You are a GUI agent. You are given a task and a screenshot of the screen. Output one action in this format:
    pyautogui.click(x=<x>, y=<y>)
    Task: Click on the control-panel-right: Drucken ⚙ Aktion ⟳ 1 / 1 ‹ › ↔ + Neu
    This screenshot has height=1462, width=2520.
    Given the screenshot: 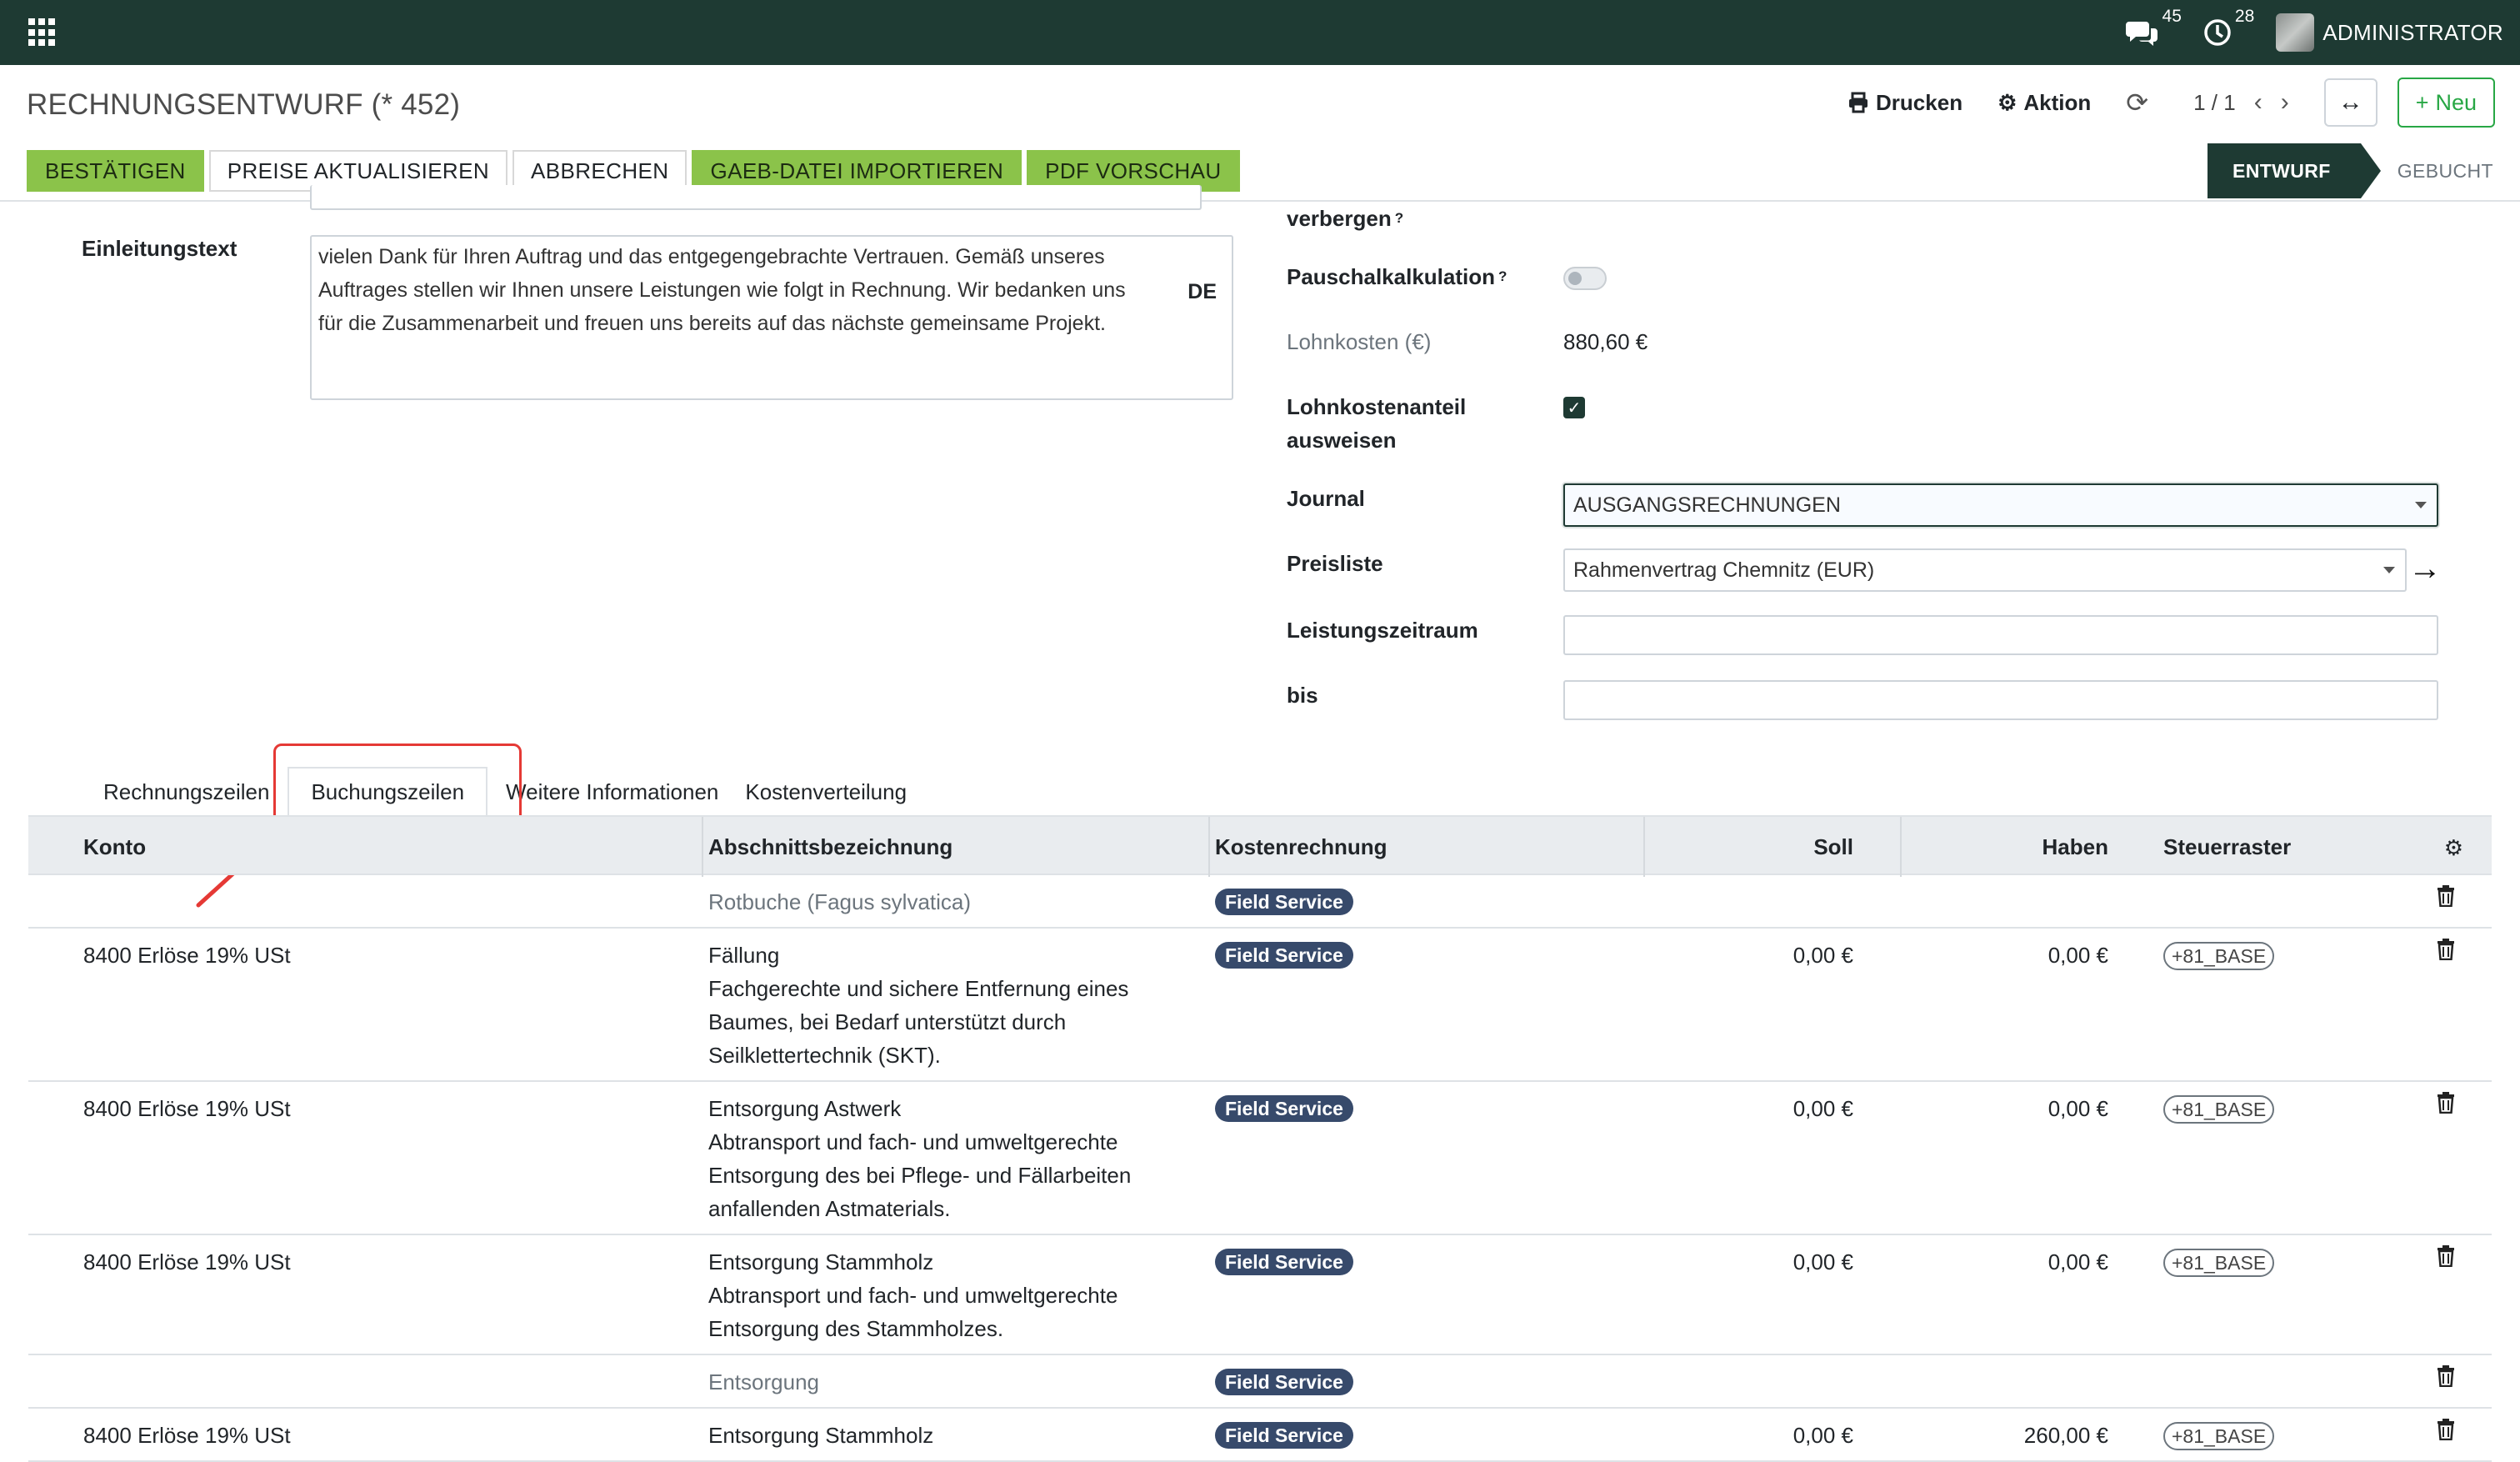 What is the action you would take?
    pyautogui.click(x=2171, y=102)
    